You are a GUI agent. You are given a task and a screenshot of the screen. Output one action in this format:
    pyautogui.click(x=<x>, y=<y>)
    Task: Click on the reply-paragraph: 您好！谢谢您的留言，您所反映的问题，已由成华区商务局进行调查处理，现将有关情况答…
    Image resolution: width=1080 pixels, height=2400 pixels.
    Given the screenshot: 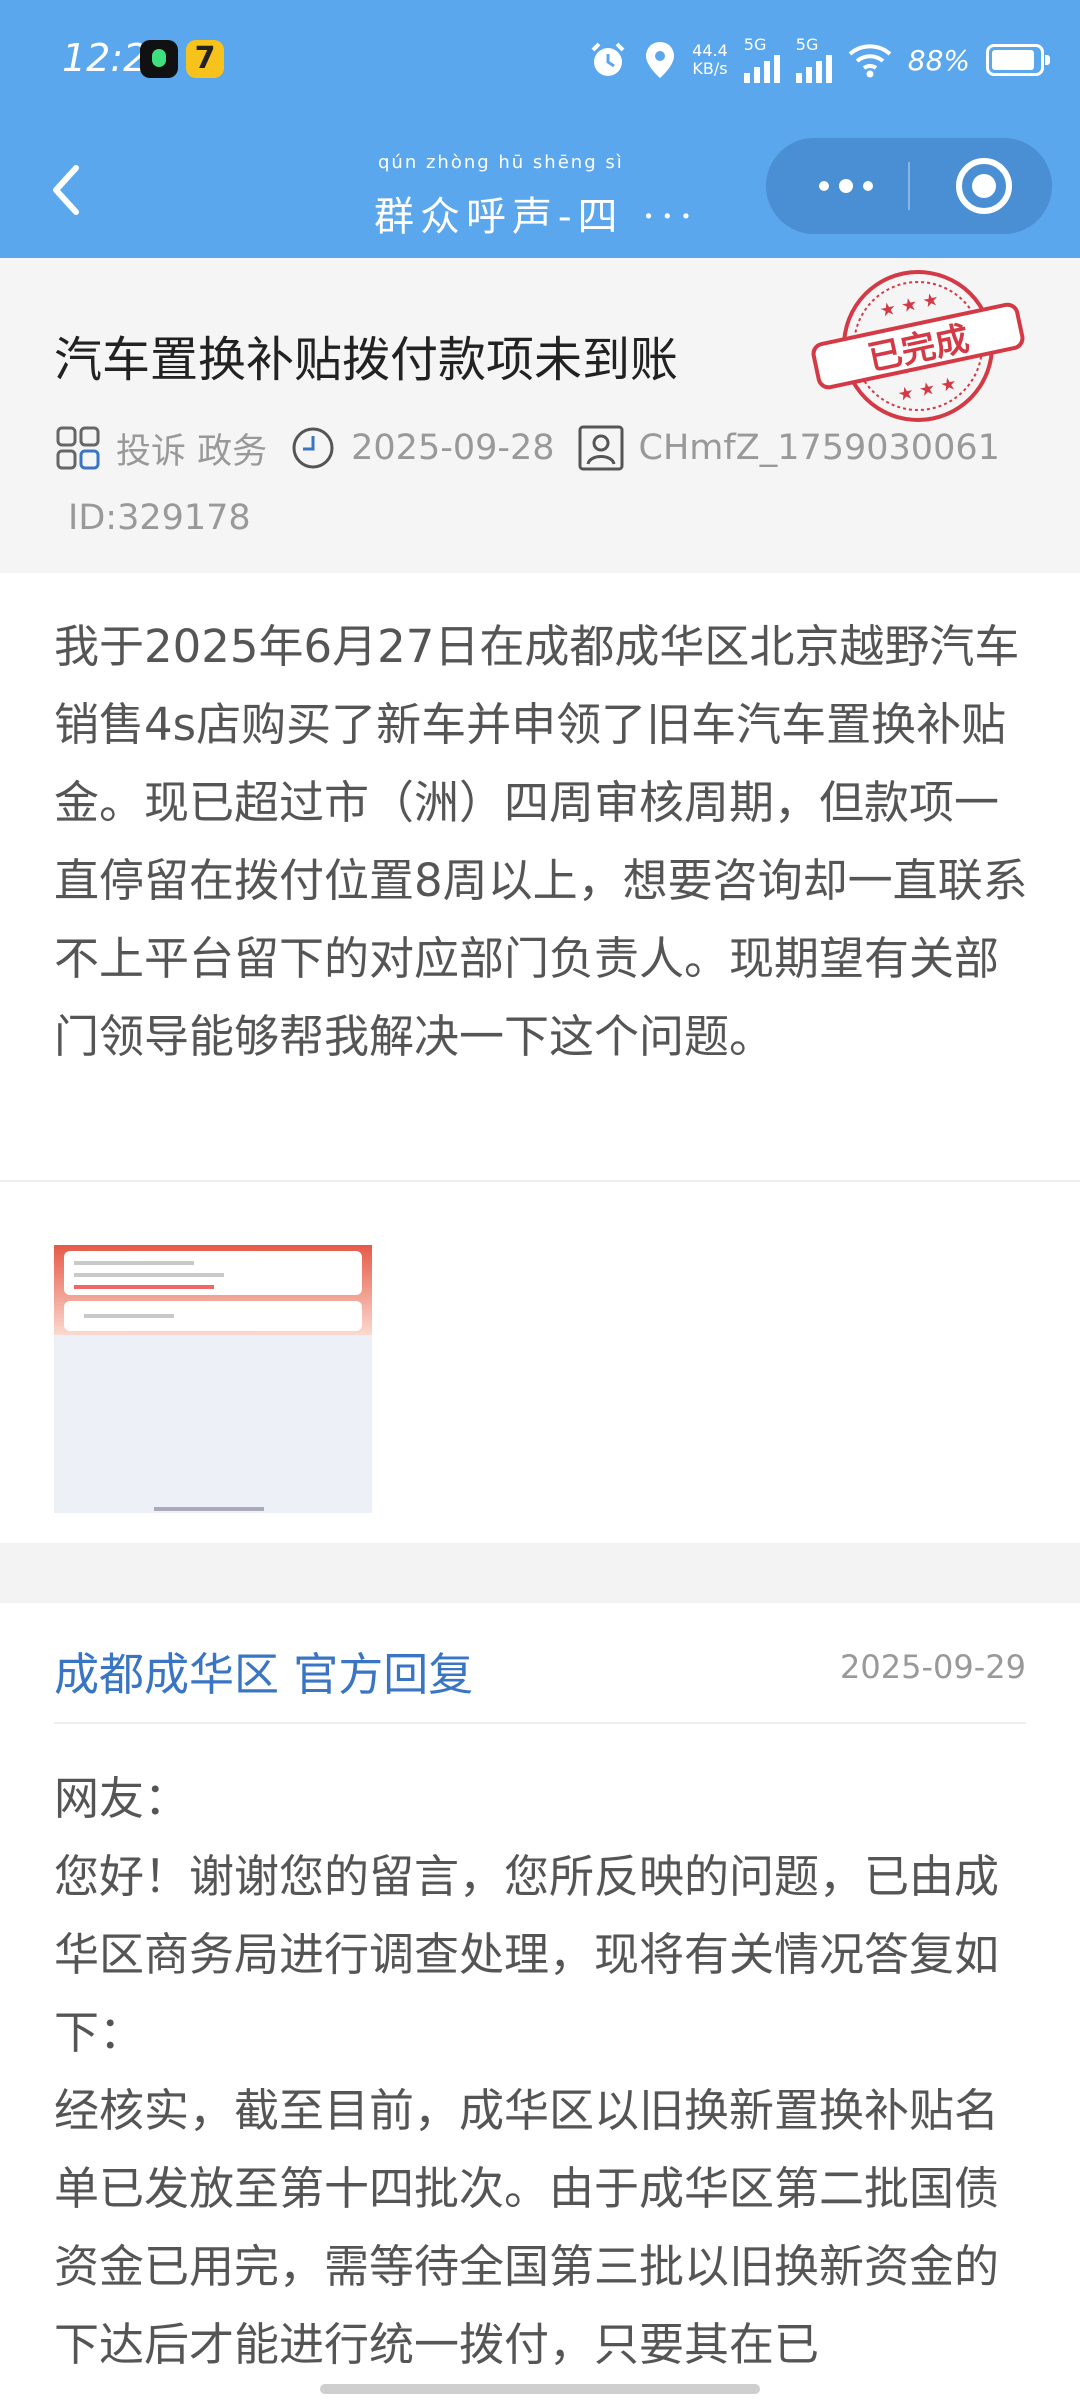 What is the action you would take?
    pyautogui.click(x=527, y=1954)
    